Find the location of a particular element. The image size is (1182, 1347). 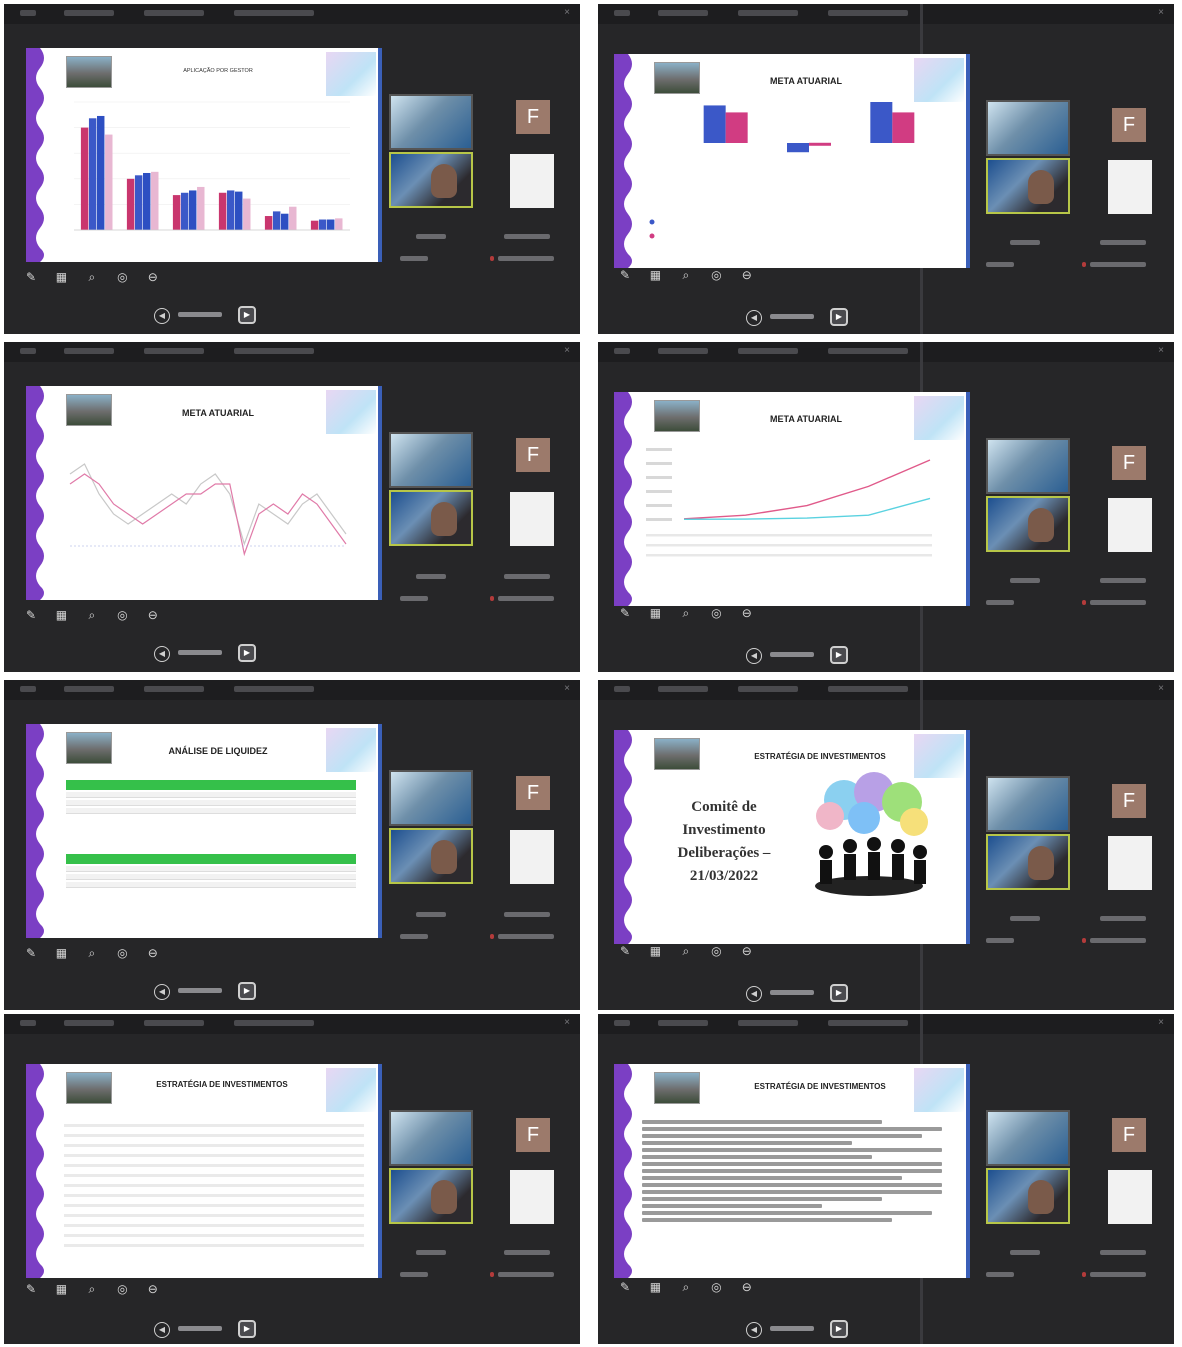

slide-counter is located at coordinates (792, 1328).